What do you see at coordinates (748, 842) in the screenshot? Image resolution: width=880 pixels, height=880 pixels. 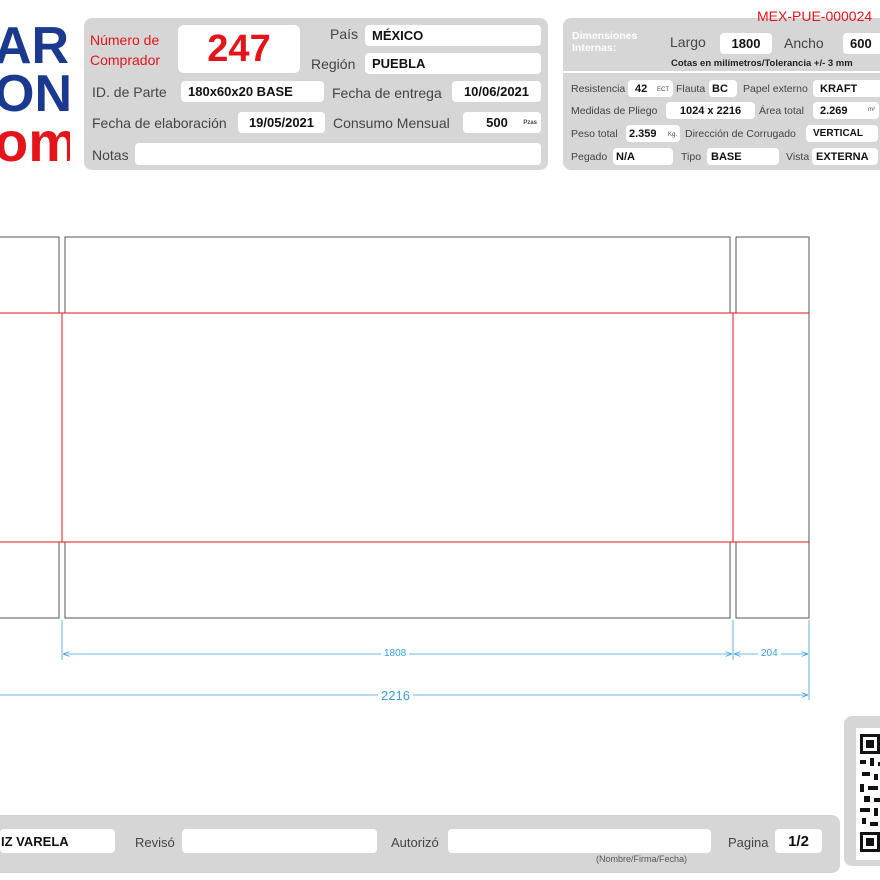 I see `page-label: Pagina` at bounding box center [748, 842].